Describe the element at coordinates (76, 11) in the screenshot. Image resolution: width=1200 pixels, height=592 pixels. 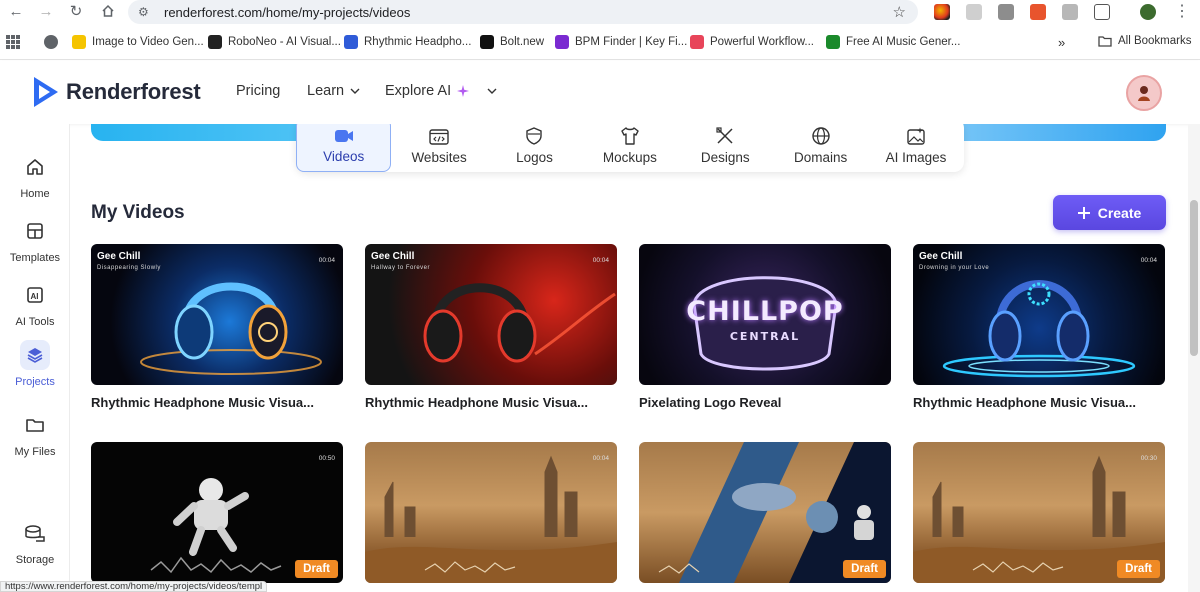
I see `reload-icon: ↻` at that location.